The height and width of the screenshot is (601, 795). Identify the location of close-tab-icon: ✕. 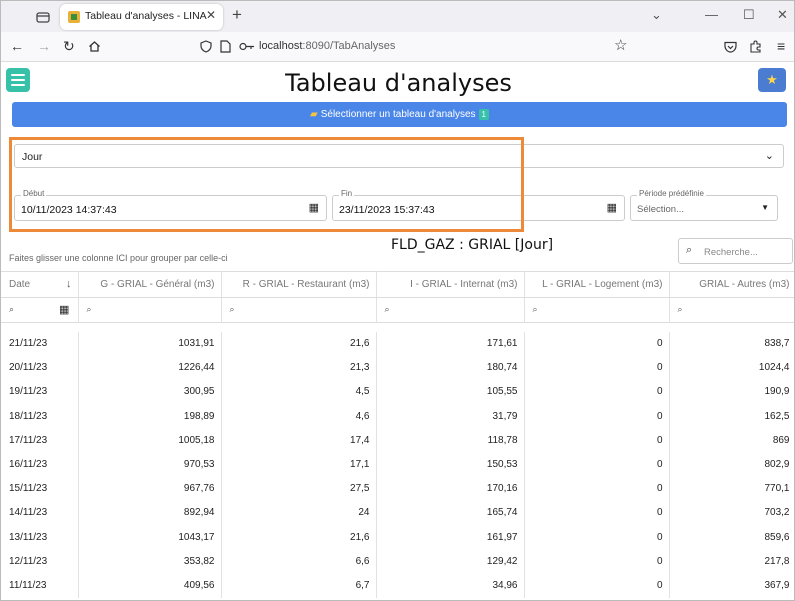
(211, 15).